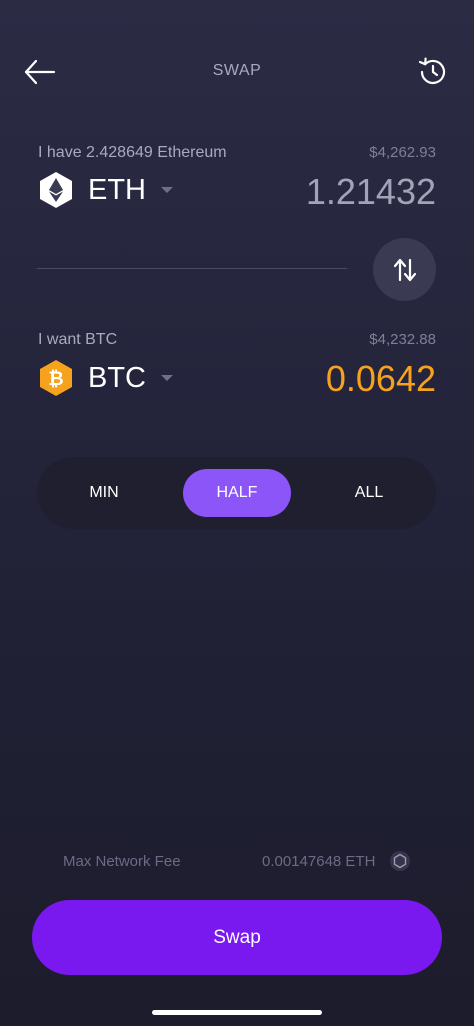  What do you see at coordinates (336, 192) in the screenshot?
I see `from-amount-input: 1.21432` at bounding box center [336, 192].